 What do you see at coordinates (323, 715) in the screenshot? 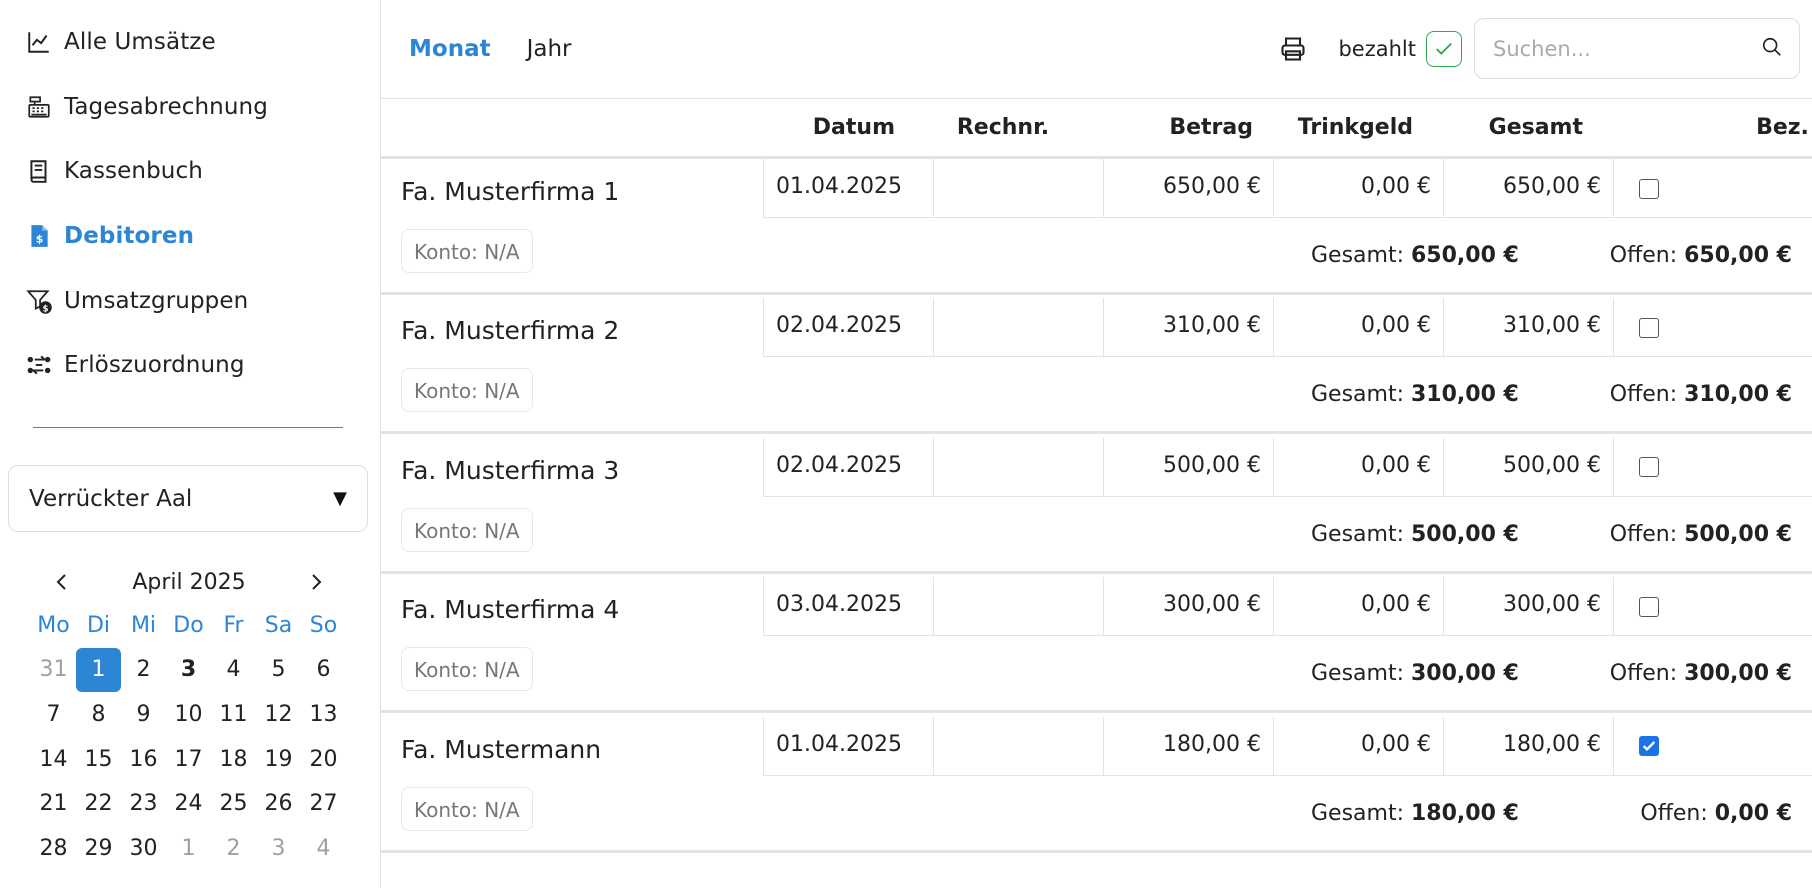
I see `calendar-day: 13` at bounding box center [323, 715].